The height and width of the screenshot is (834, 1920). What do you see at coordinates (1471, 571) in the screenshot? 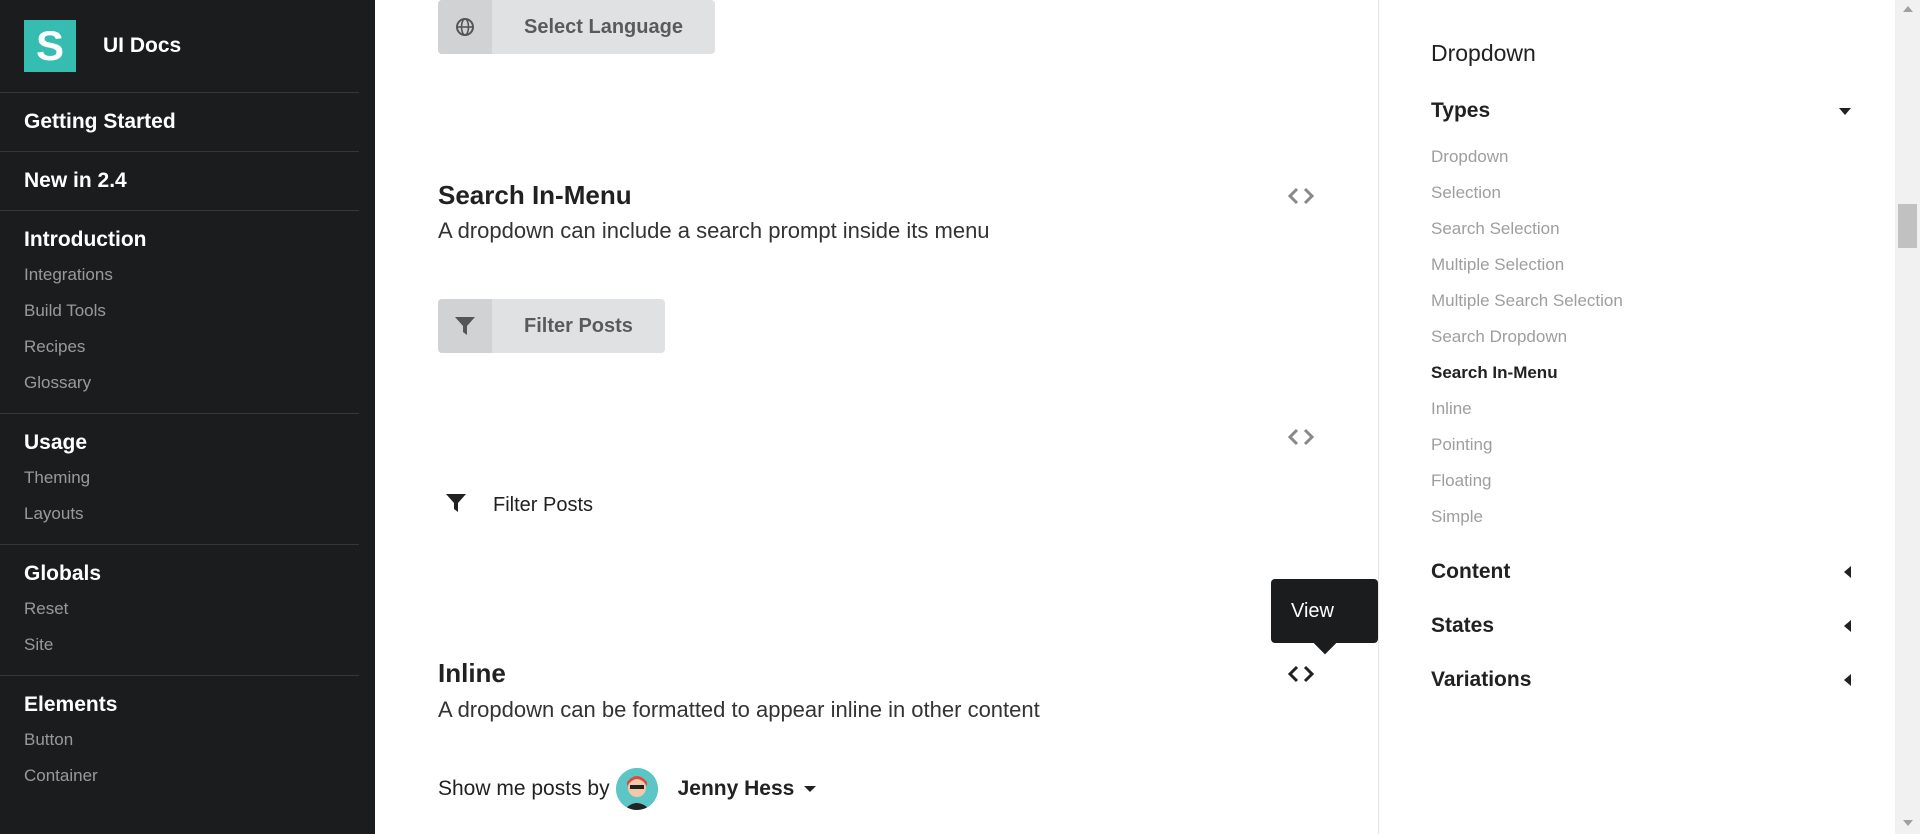
I see `rail-group-label: Content` at bounding box center [1471, 571].